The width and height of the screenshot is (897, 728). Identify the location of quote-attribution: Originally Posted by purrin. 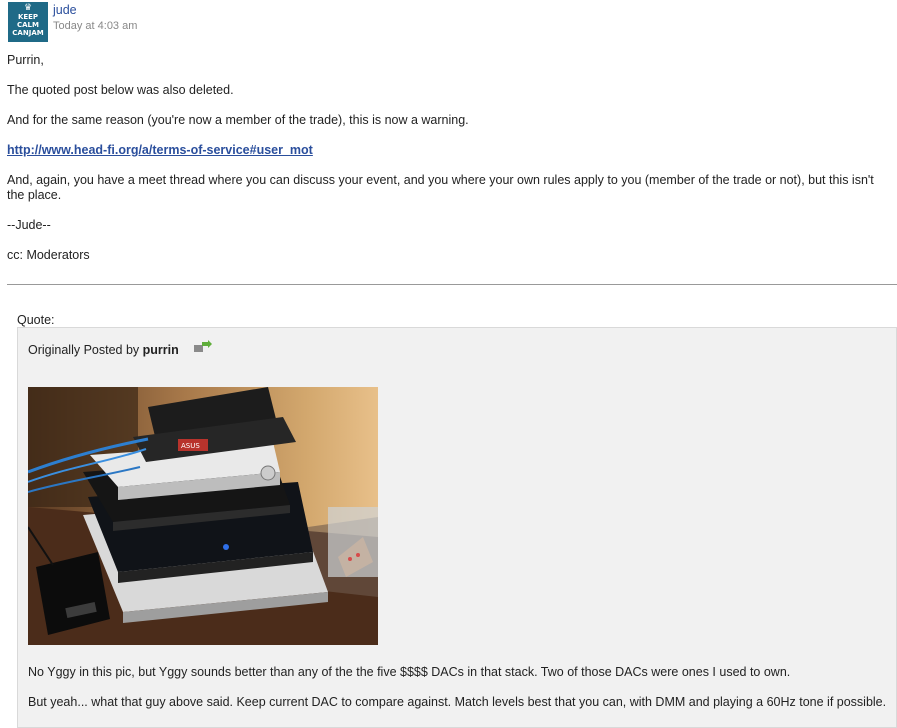
(103, 350).